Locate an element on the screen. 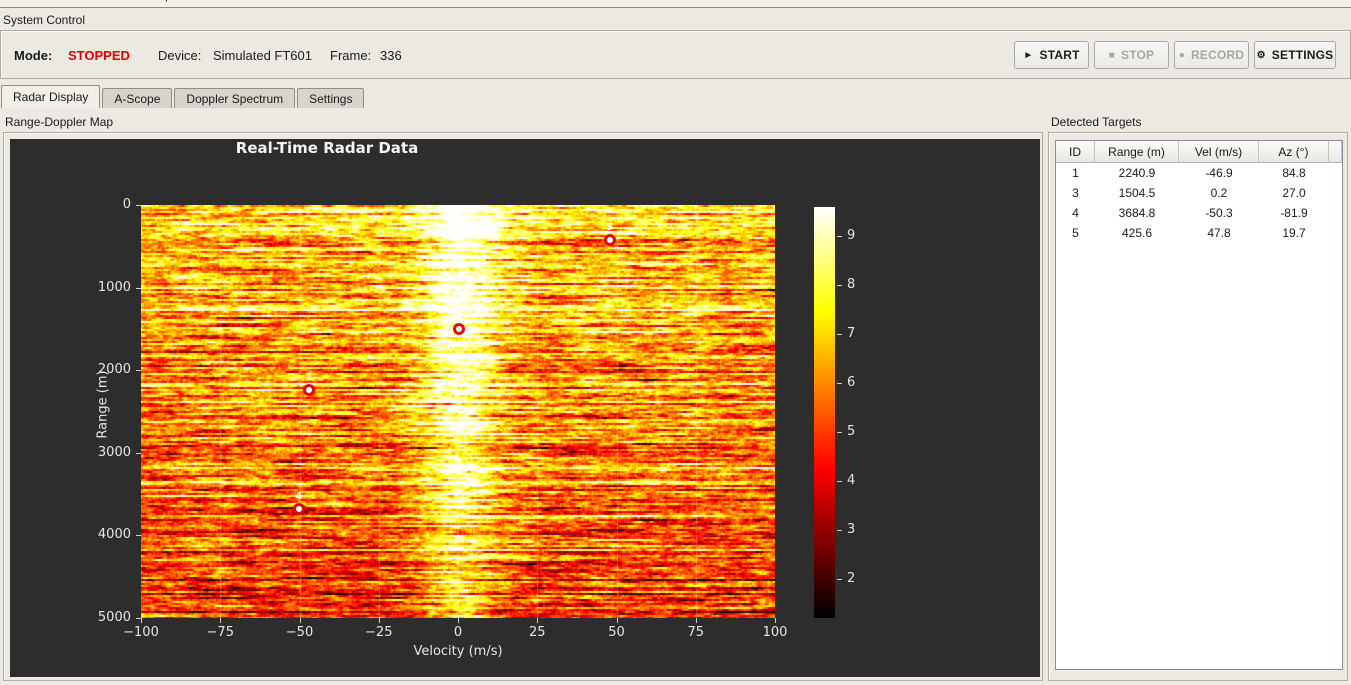 The image size is (1351, 685). table-cell: 27.0 is located at coordinates (1294, 193).